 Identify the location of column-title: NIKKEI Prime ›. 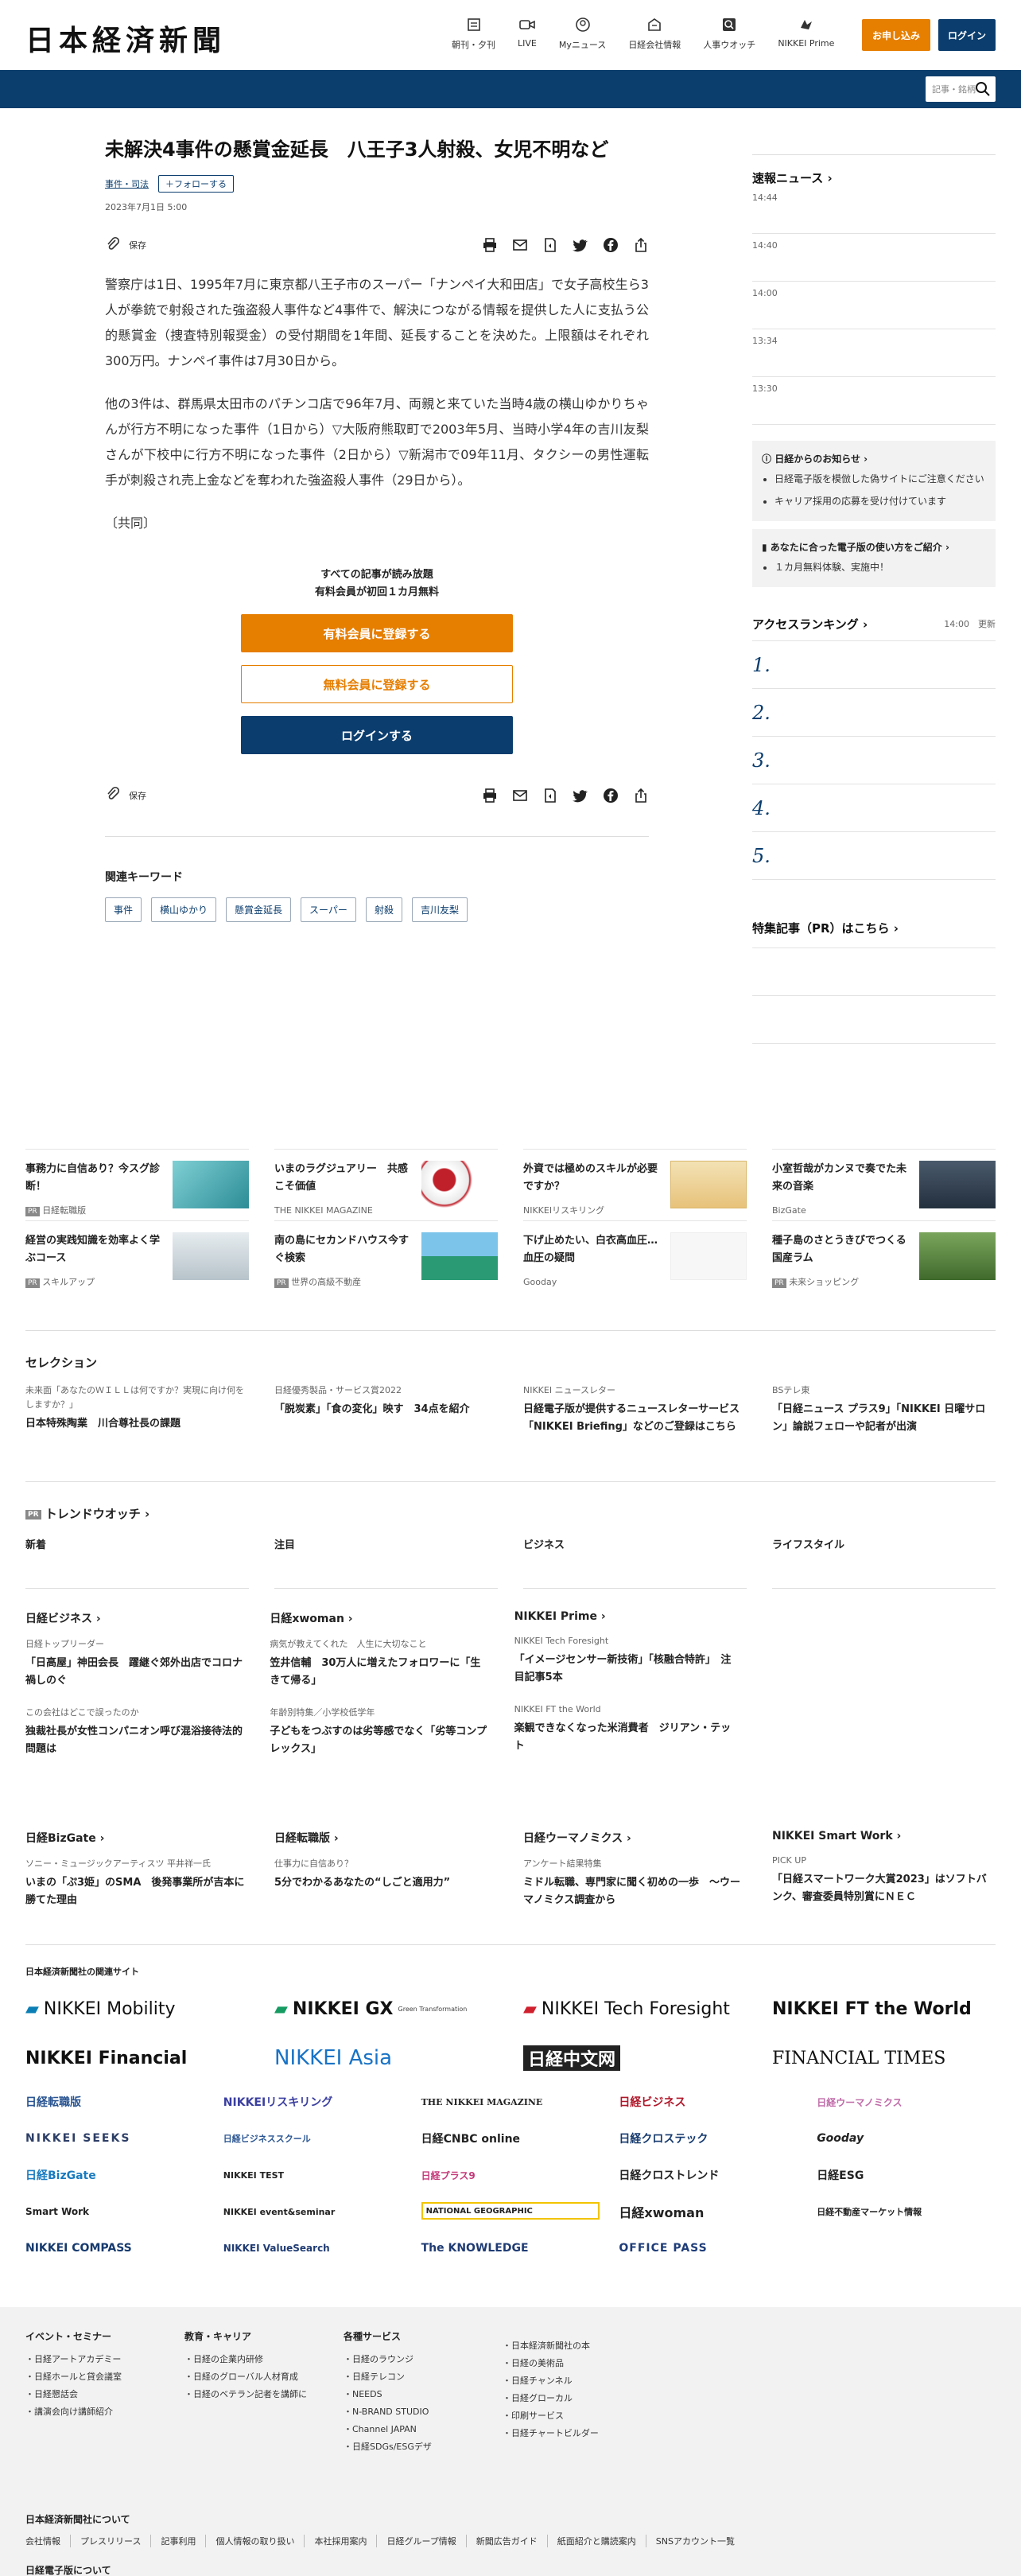
(623, 1617).